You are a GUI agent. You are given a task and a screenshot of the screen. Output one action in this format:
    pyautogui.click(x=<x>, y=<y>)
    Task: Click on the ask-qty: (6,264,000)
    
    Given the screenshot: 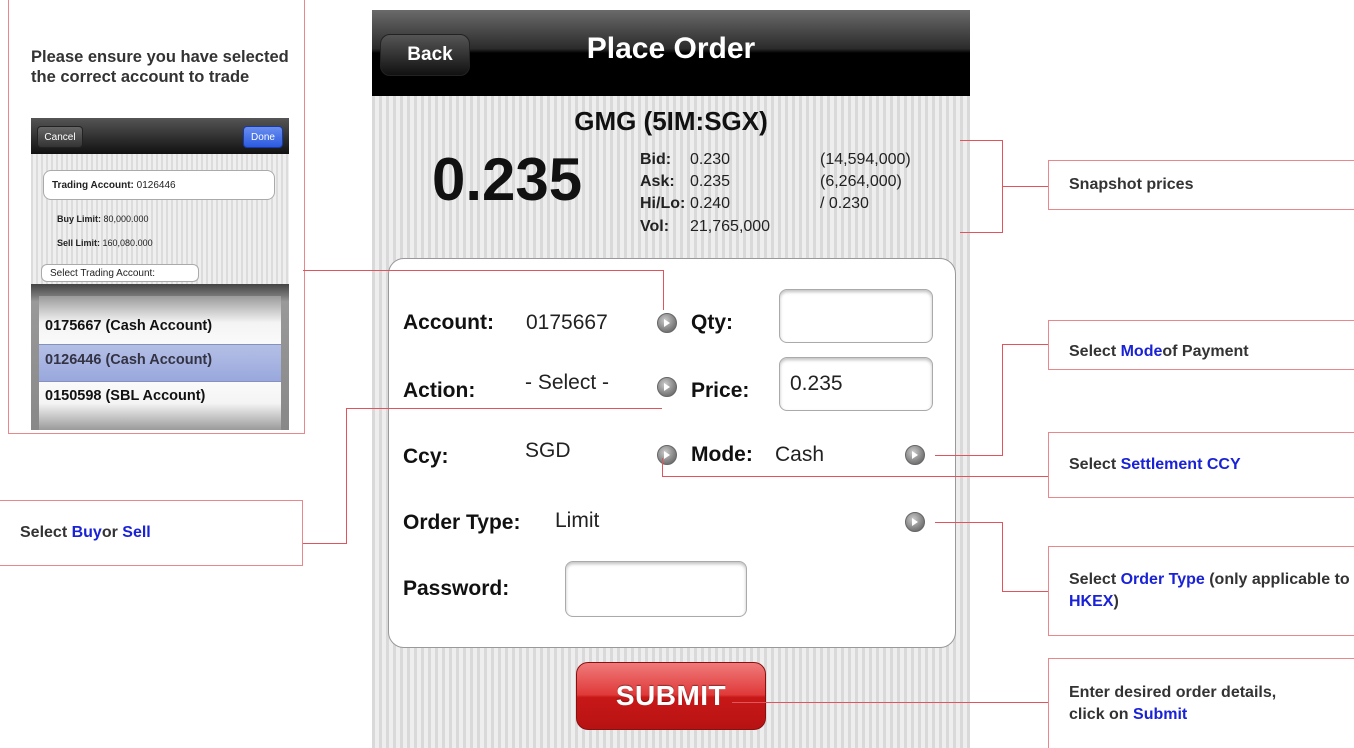 What is the action you would take?
    pyautogui.click(x=861, y=181)
    